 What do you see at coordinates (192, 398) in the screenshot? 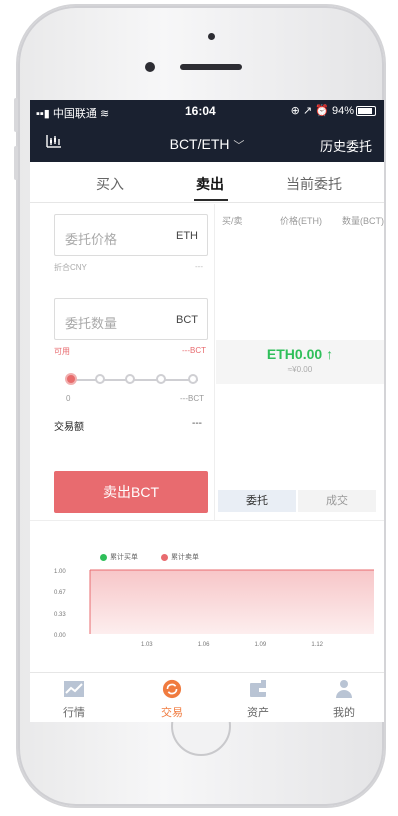
I see `slider-max: ---BCT` at bounding box center [192, 398].